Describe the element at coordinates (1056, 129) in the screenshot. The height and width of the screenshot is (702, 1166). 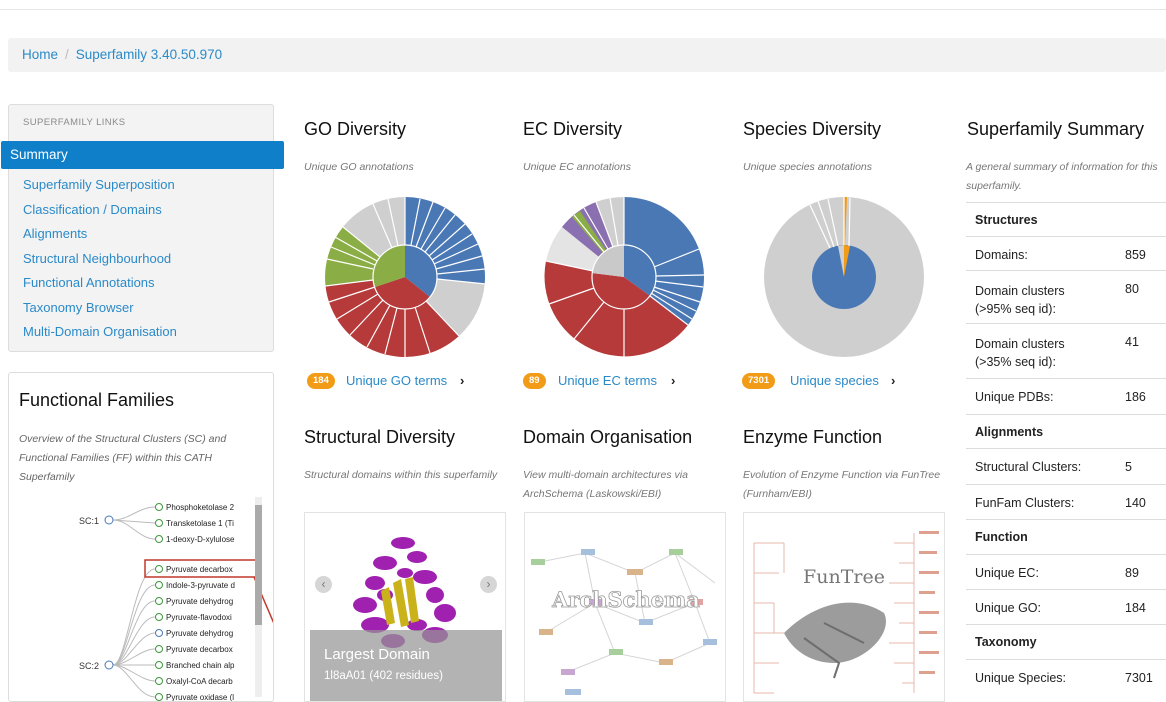
I see `superfamily-summary-title: Superfamily Summary` at that location.